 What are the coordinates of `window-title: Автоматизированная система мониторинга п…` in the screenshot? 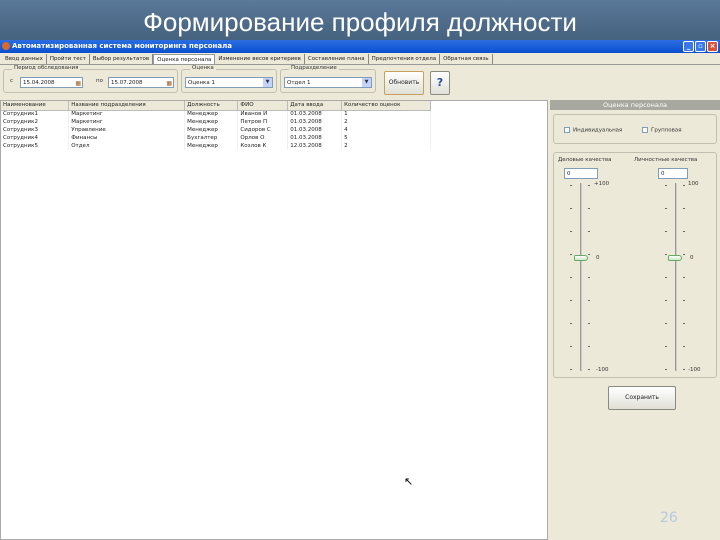 It's located at (122, 46).